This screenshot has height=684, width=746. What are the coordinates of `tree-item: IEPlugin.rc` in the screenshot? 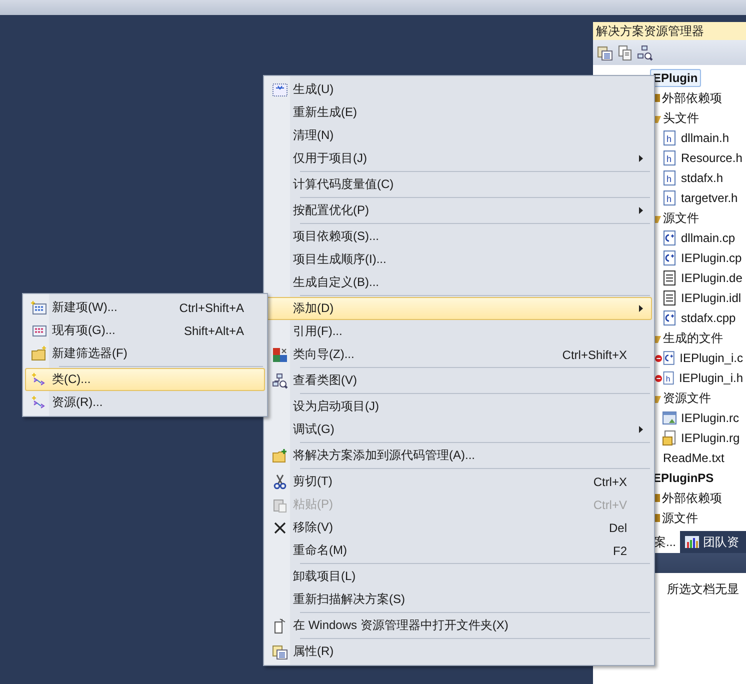 It's located at (710, 418).